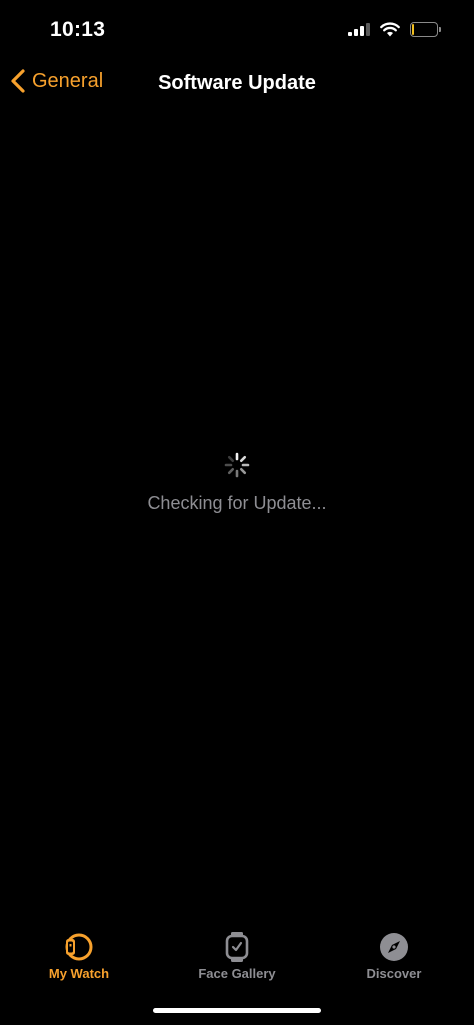 This screenshot has height=1025, width=474. I want to click on status-time: 10:13, so click(78, 29).